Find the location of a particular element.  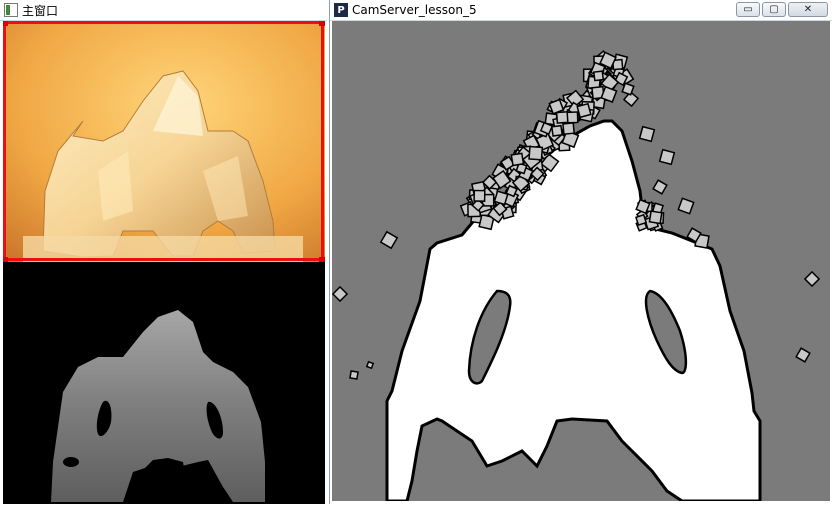

camserver-window-title: CamServer_lesson_5 is located at coordinates (414, 10).